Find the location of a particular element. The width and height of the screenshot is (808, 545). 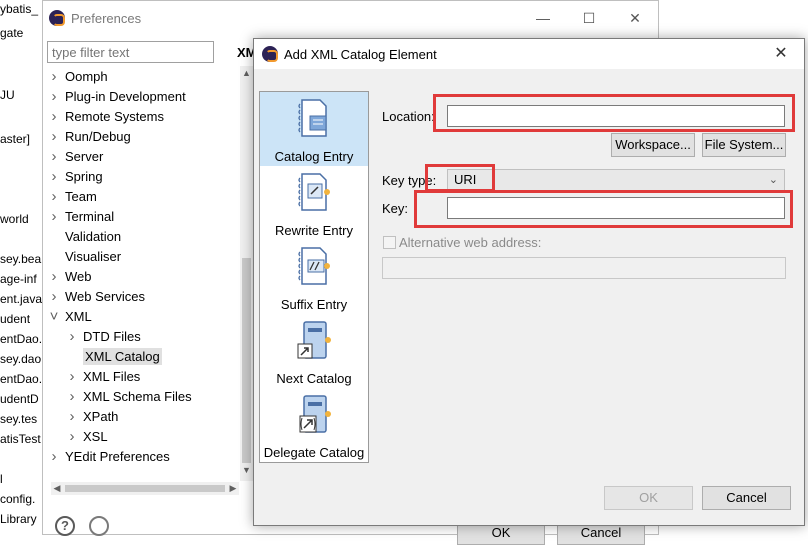

key-input is located at coordinates (616, 208).